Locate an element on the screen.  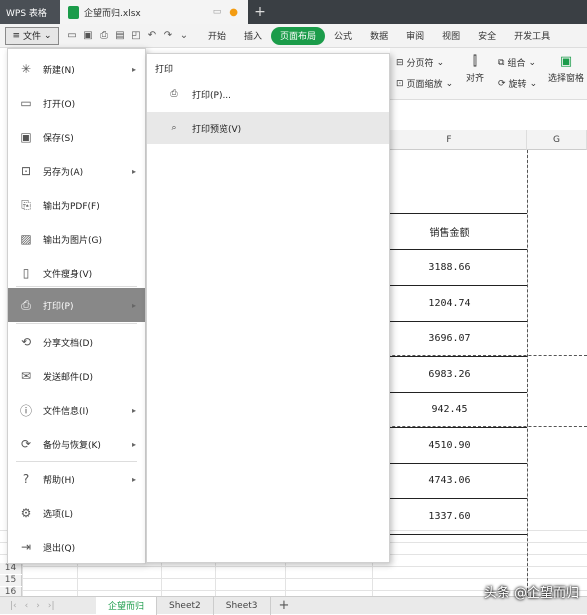
ribbon-tab-3: 公式 is located at coordinates (343, 36).